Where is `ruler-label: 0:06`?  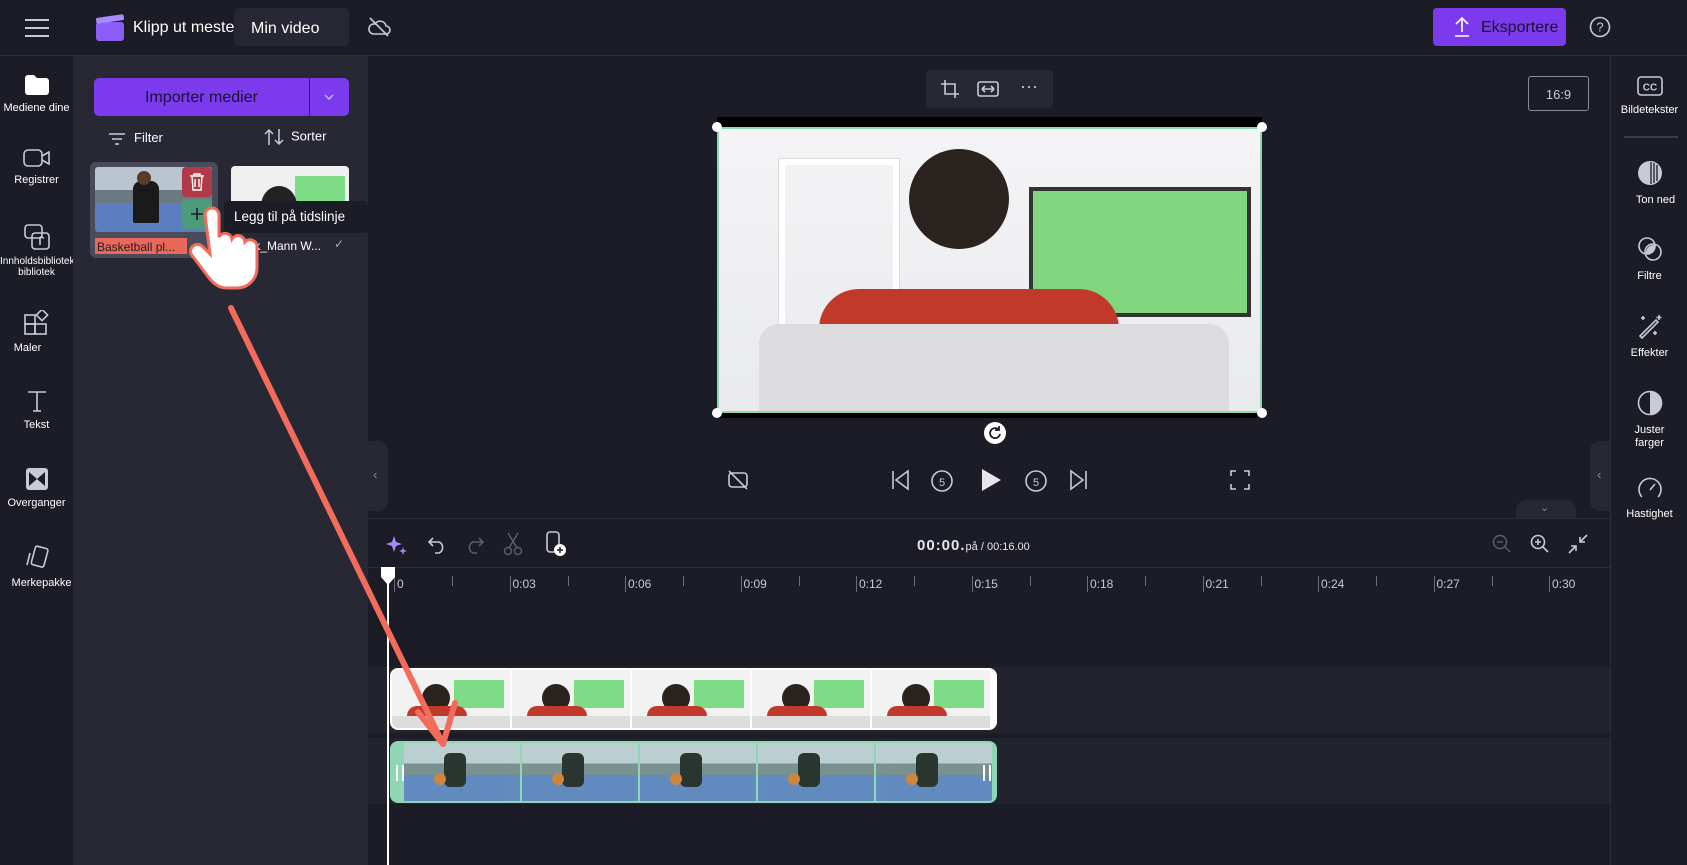
ruler-label: 0:06 is located at coordinates (640, 584).